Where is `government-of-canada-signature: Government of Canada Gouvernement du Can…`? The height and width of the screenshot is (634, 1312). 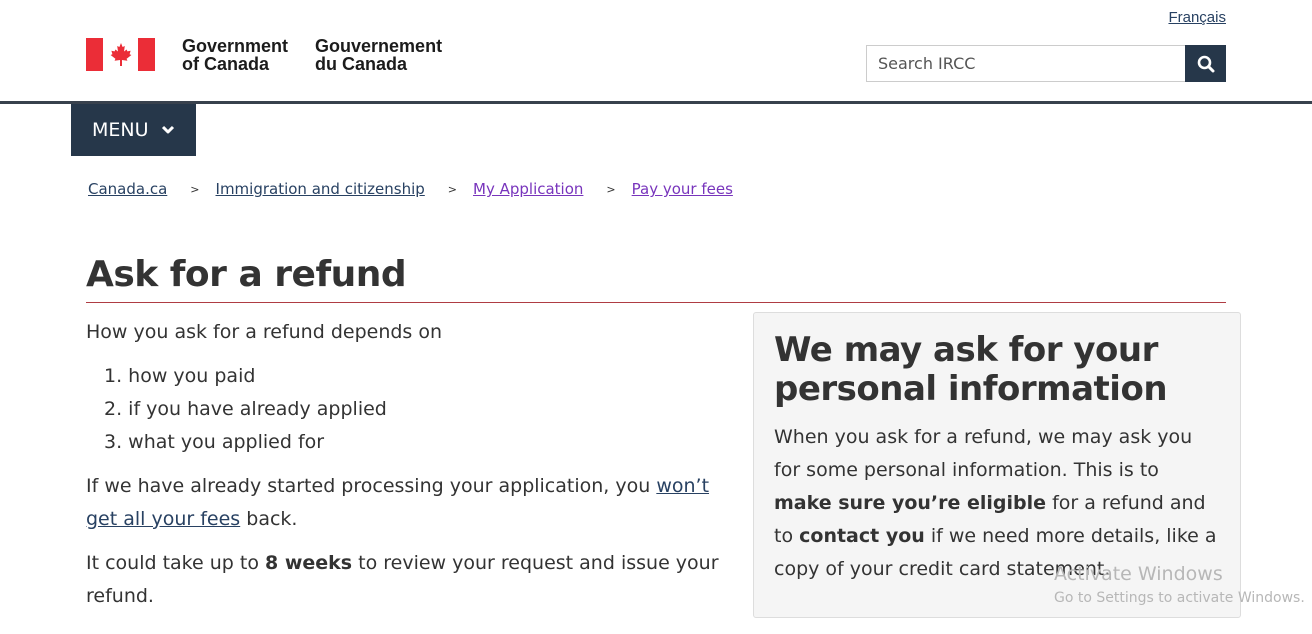 government-of-canada-signature: Government of Canada Gouvernement du Can… is located at coordinates (277, 55).